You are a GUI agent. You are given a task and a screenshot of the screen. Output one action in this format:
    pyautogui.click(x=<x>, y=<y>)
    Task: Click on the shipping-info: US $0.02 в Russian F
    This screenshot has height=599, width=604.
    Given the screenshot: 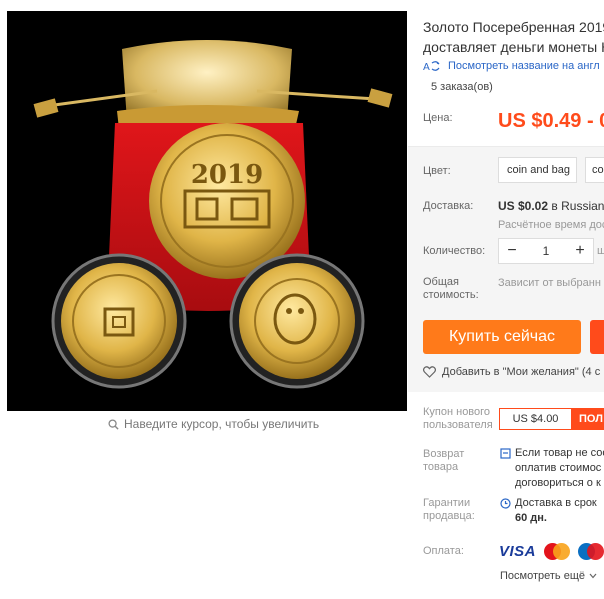 What is the action you would take?
    pyautogui.click(x=551, y=206)
    